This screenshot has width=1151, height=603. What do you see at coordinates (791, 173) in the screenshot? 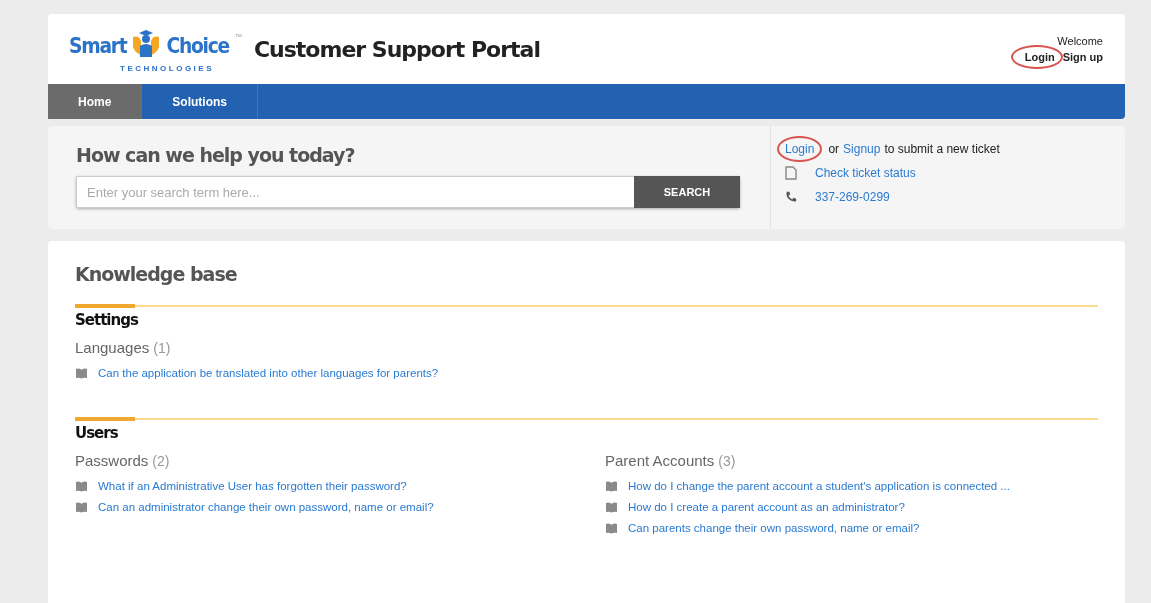
I see `document-icon` at bounding box center [791, 173].